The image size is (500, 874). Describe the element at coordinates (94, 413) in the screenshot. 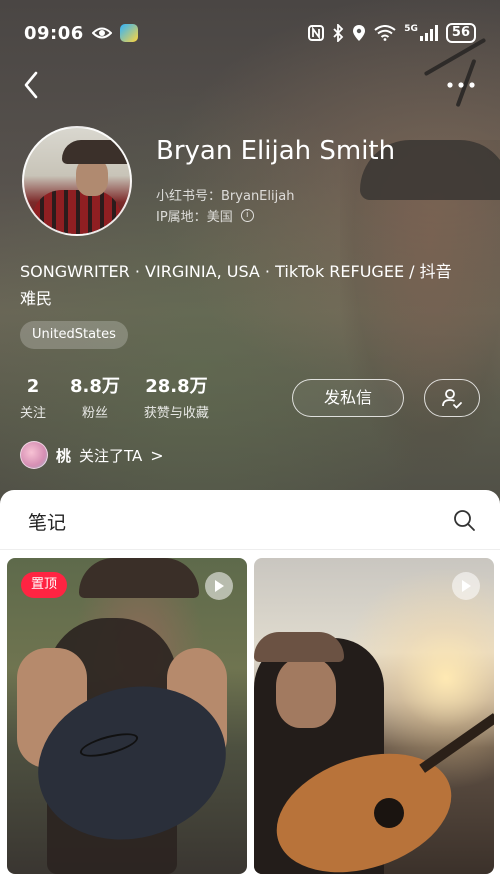

I see `stat-label: 粉丝` at that location.